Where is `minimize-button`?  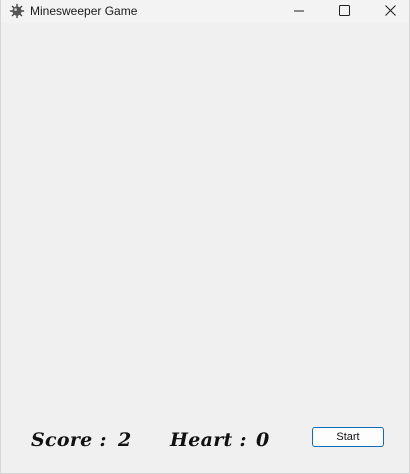
minimize-button is located at coordinates (299, 11).